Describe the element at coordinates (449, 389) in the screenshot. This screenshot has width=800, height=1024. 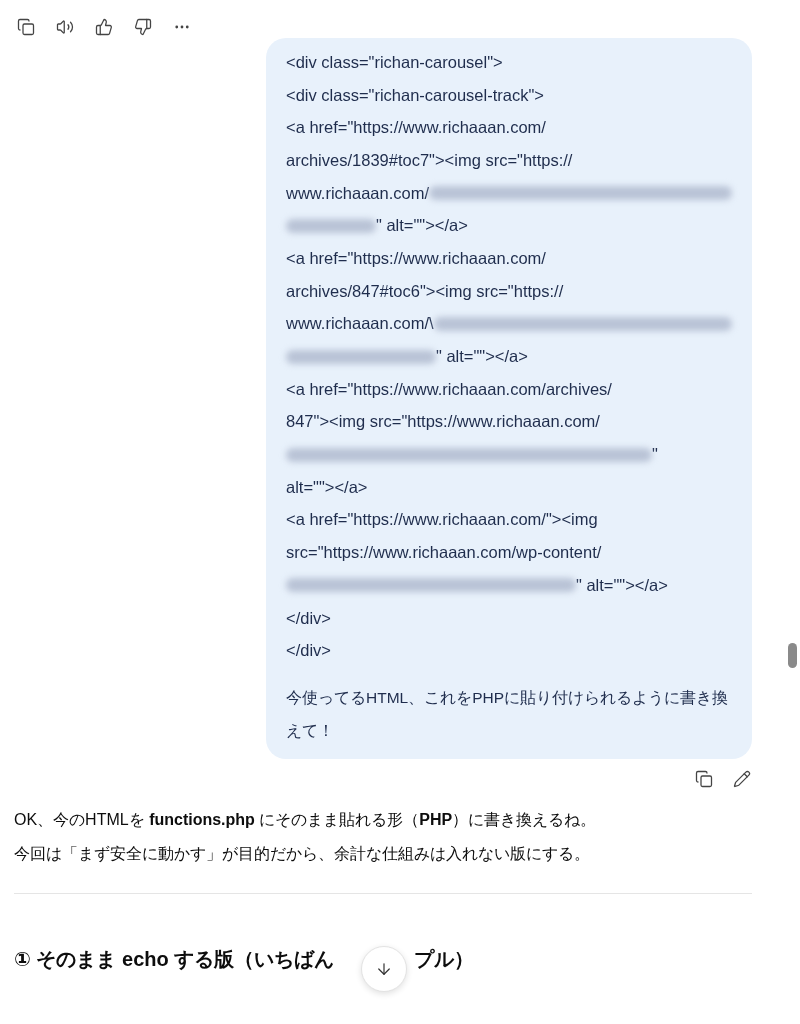
I see `code-line: <a href="https://www.richaaan.com/archives/` at that location.